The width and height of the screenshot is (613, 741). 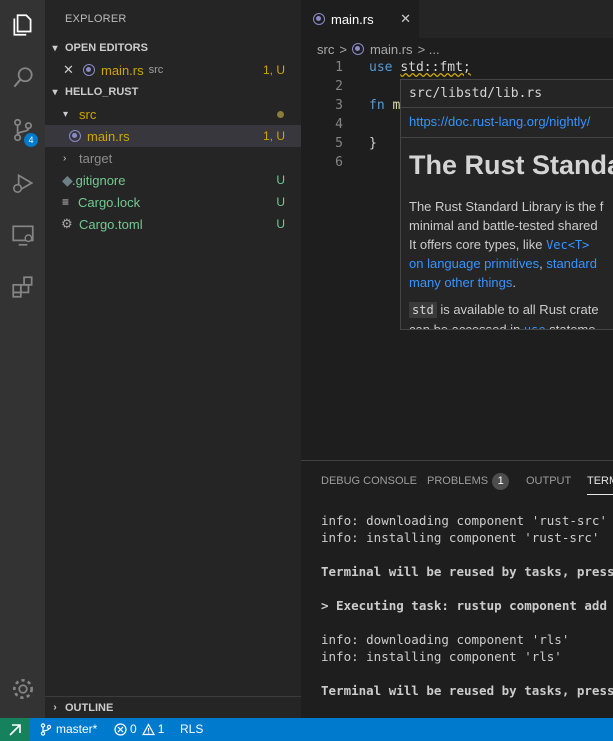 I want to click on breadcrumb-folder: src, so click(x=325, y=49).